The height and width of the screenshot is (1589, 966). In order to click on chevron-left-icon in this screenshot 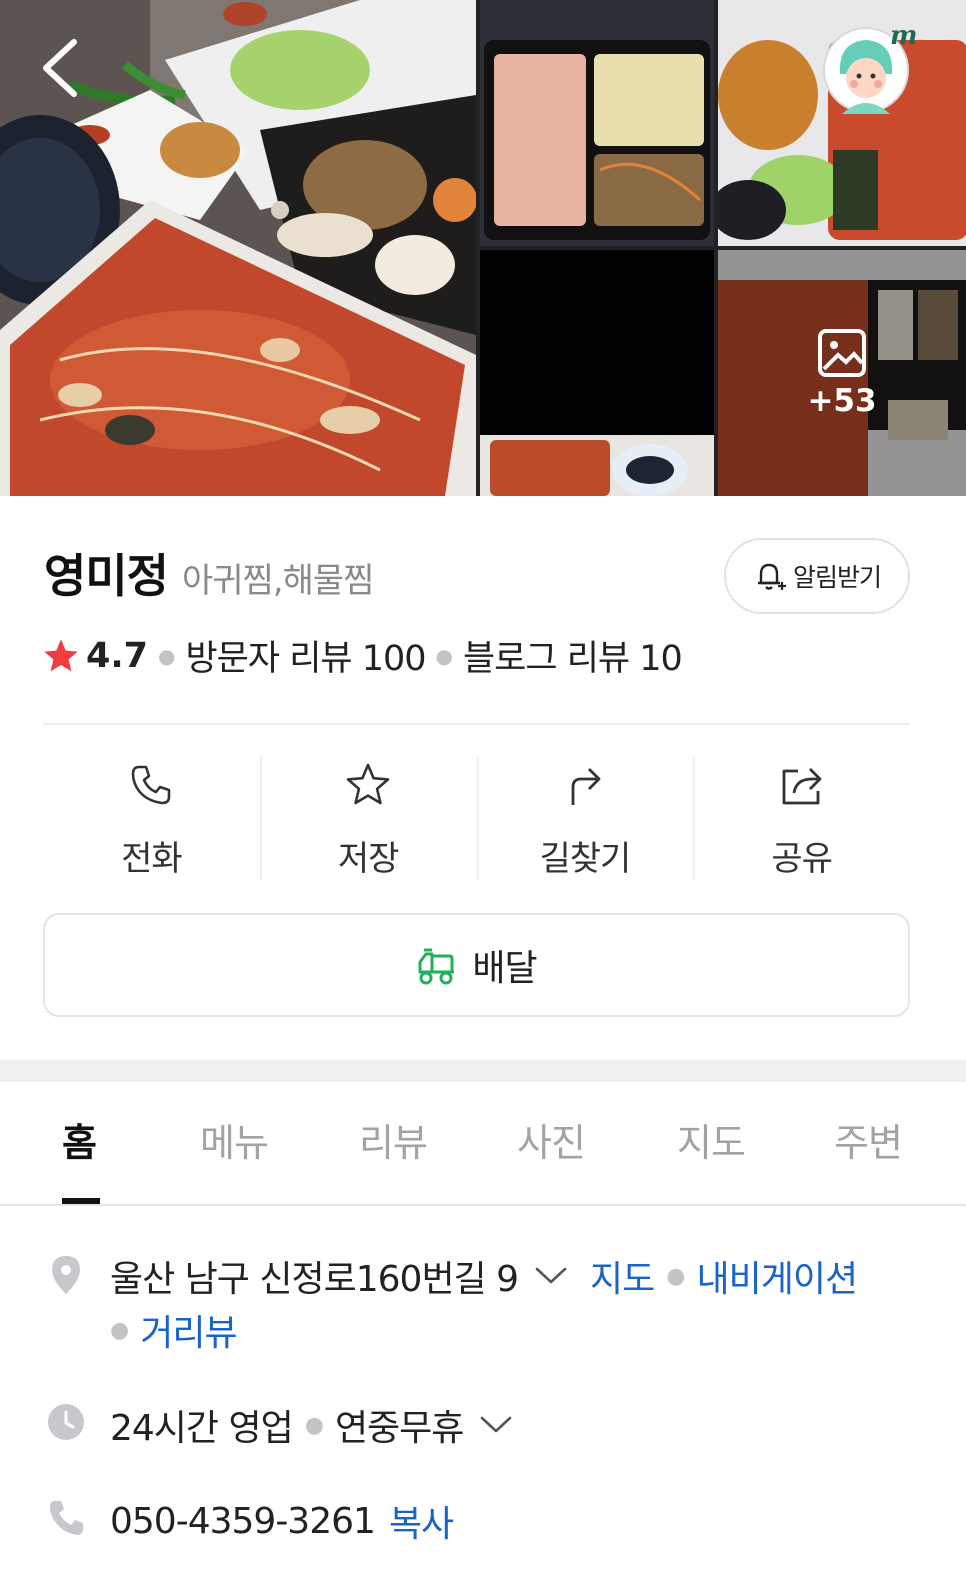, I will do `click(60, 68)`.